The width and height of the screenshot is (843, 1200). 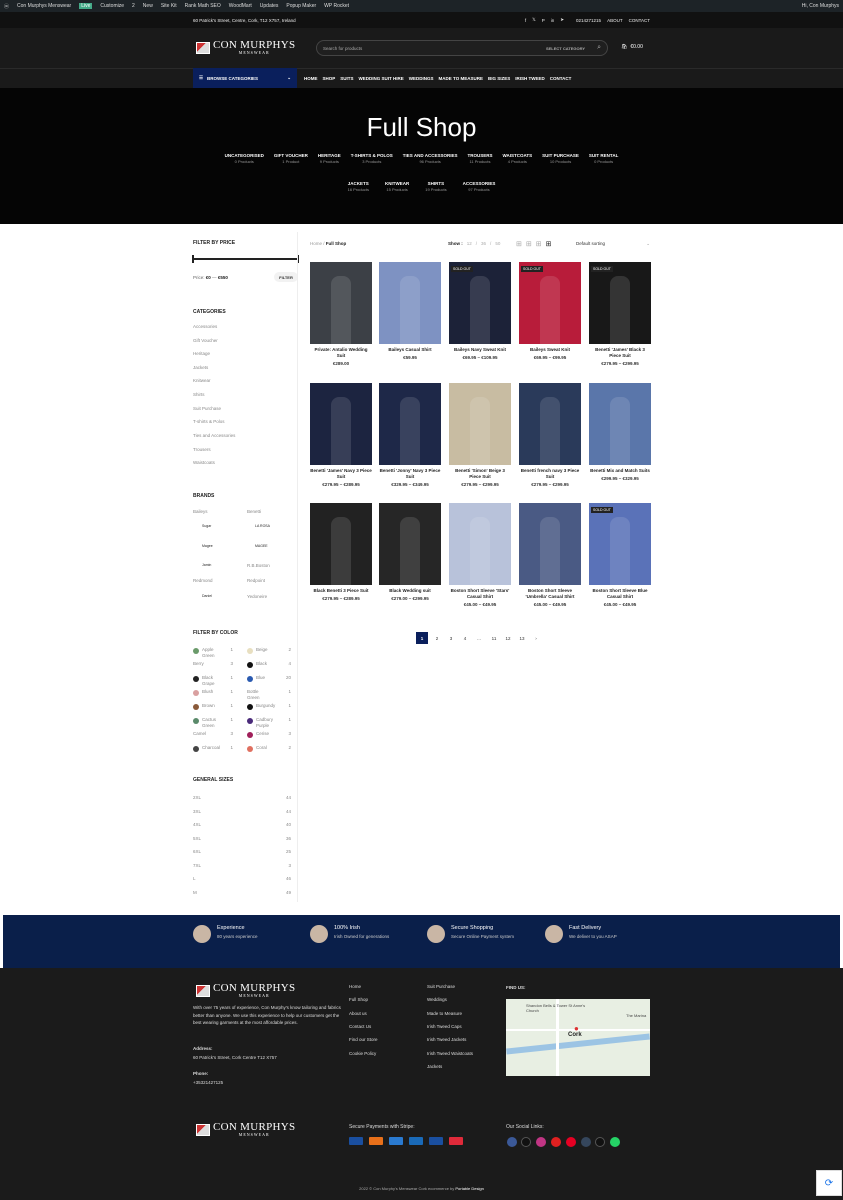 I want to click on search-icon: ⌕, so click(x=599, y=48).